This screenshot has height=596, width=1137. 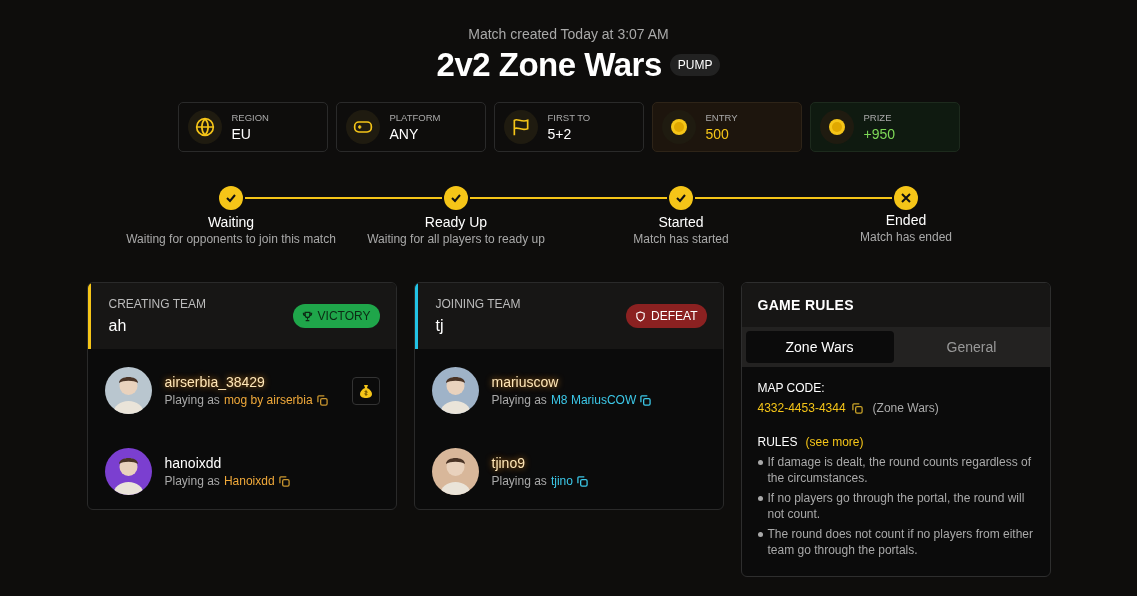 What do you see at coordinates (906, 237) in the screenshot?
I see `step-subtitle: Match has ended` at bounding box center [906, 237].